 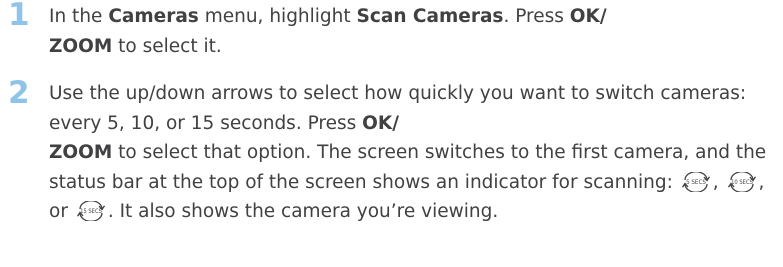 I want to click on svg-text: 5 SECS, so click(x=696, y=182).